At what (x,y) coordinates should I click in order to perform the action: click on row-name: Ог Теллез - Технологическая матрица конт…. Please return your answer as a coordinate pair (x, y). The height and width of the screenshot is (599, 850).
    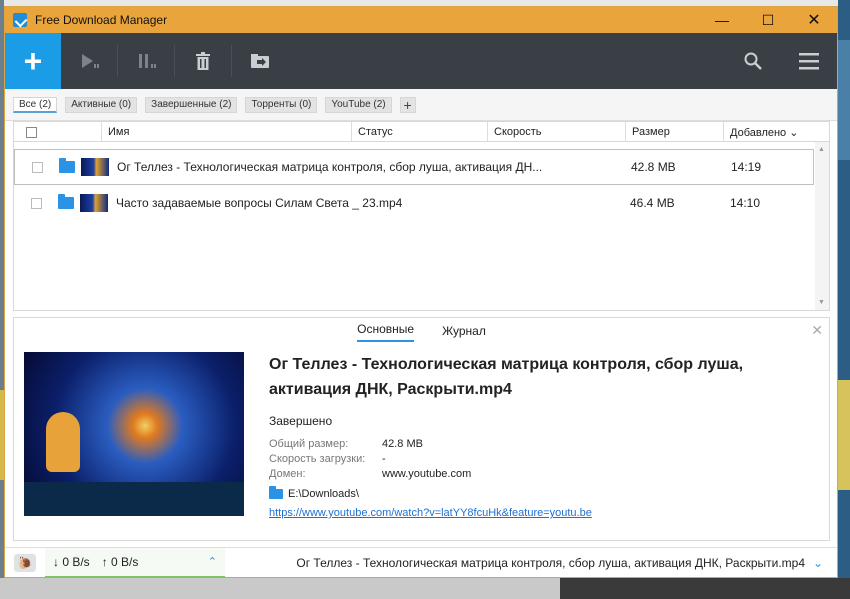
    Looking at the image, I should click on (330, 167).